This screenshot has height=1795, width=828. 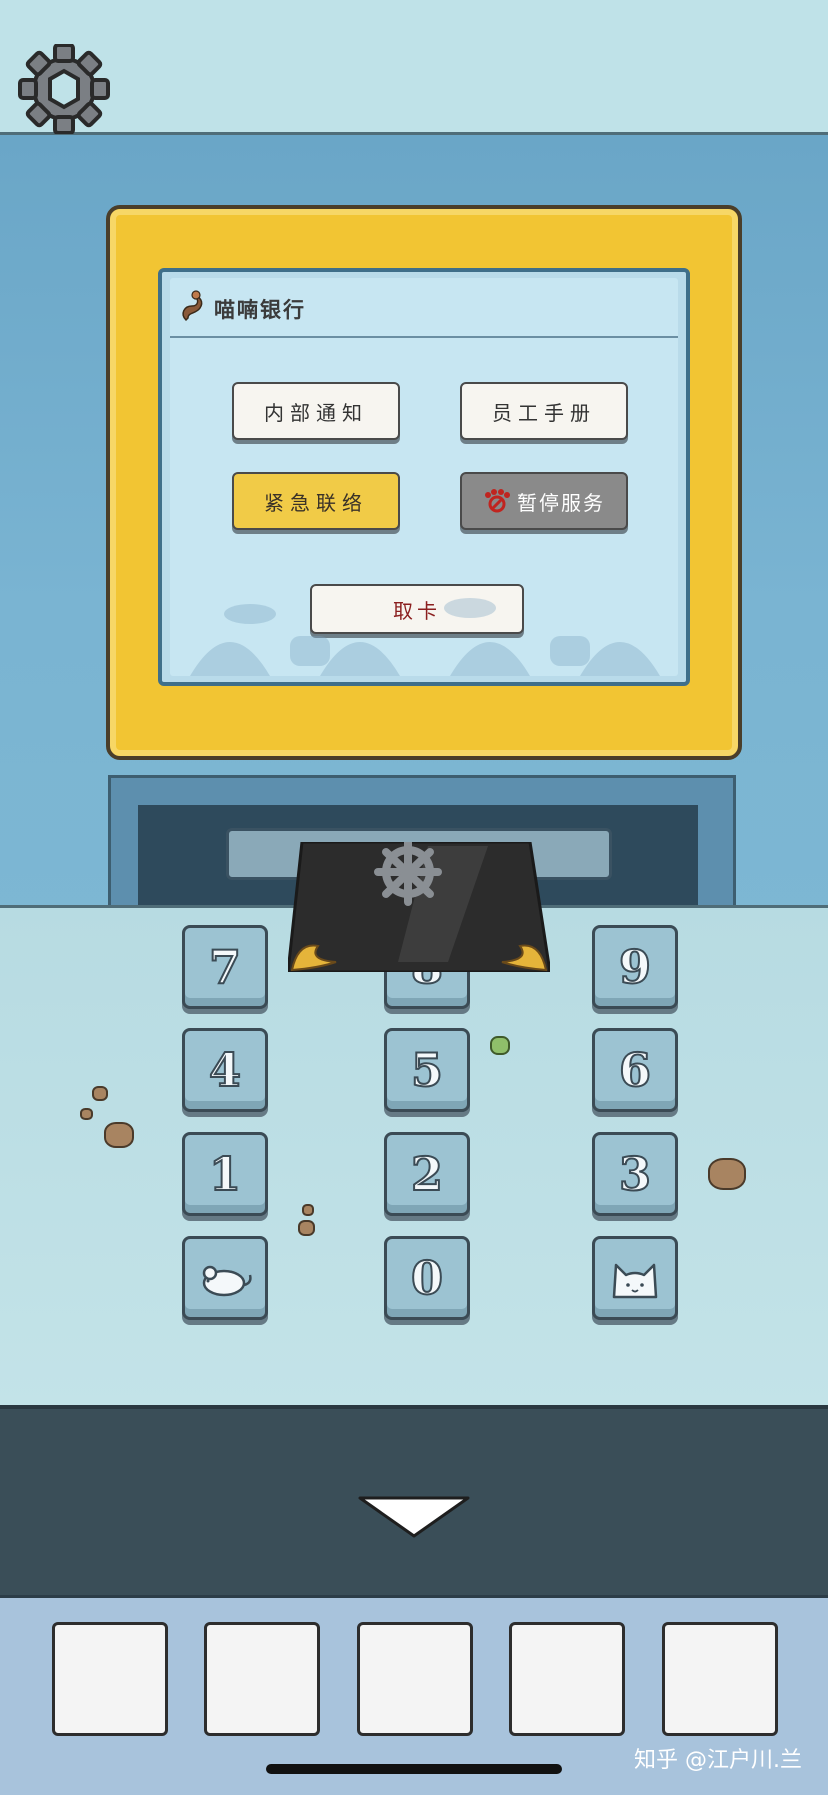 I want to click on screen-cat-pattern, so click(x=425, y=637).